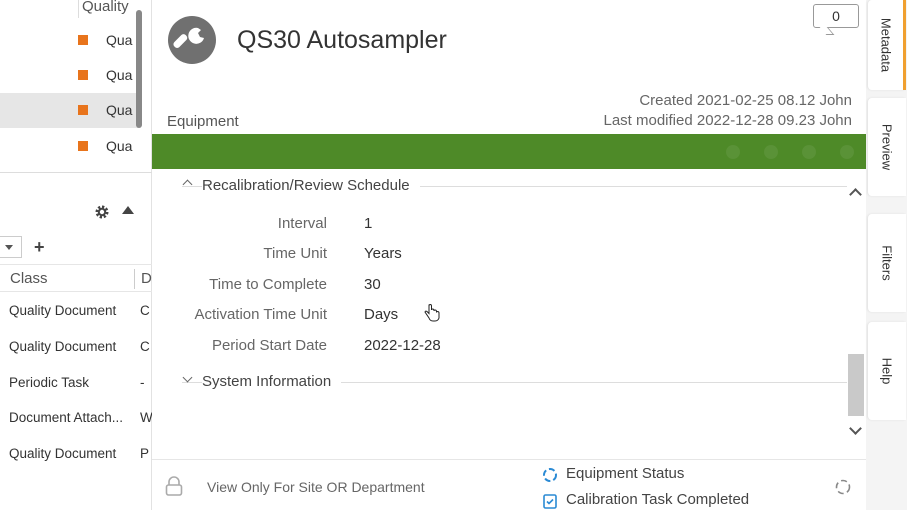  Describe the element at coordinates (550, 475) in the screenshot. I see `workflow-icon` at that location.